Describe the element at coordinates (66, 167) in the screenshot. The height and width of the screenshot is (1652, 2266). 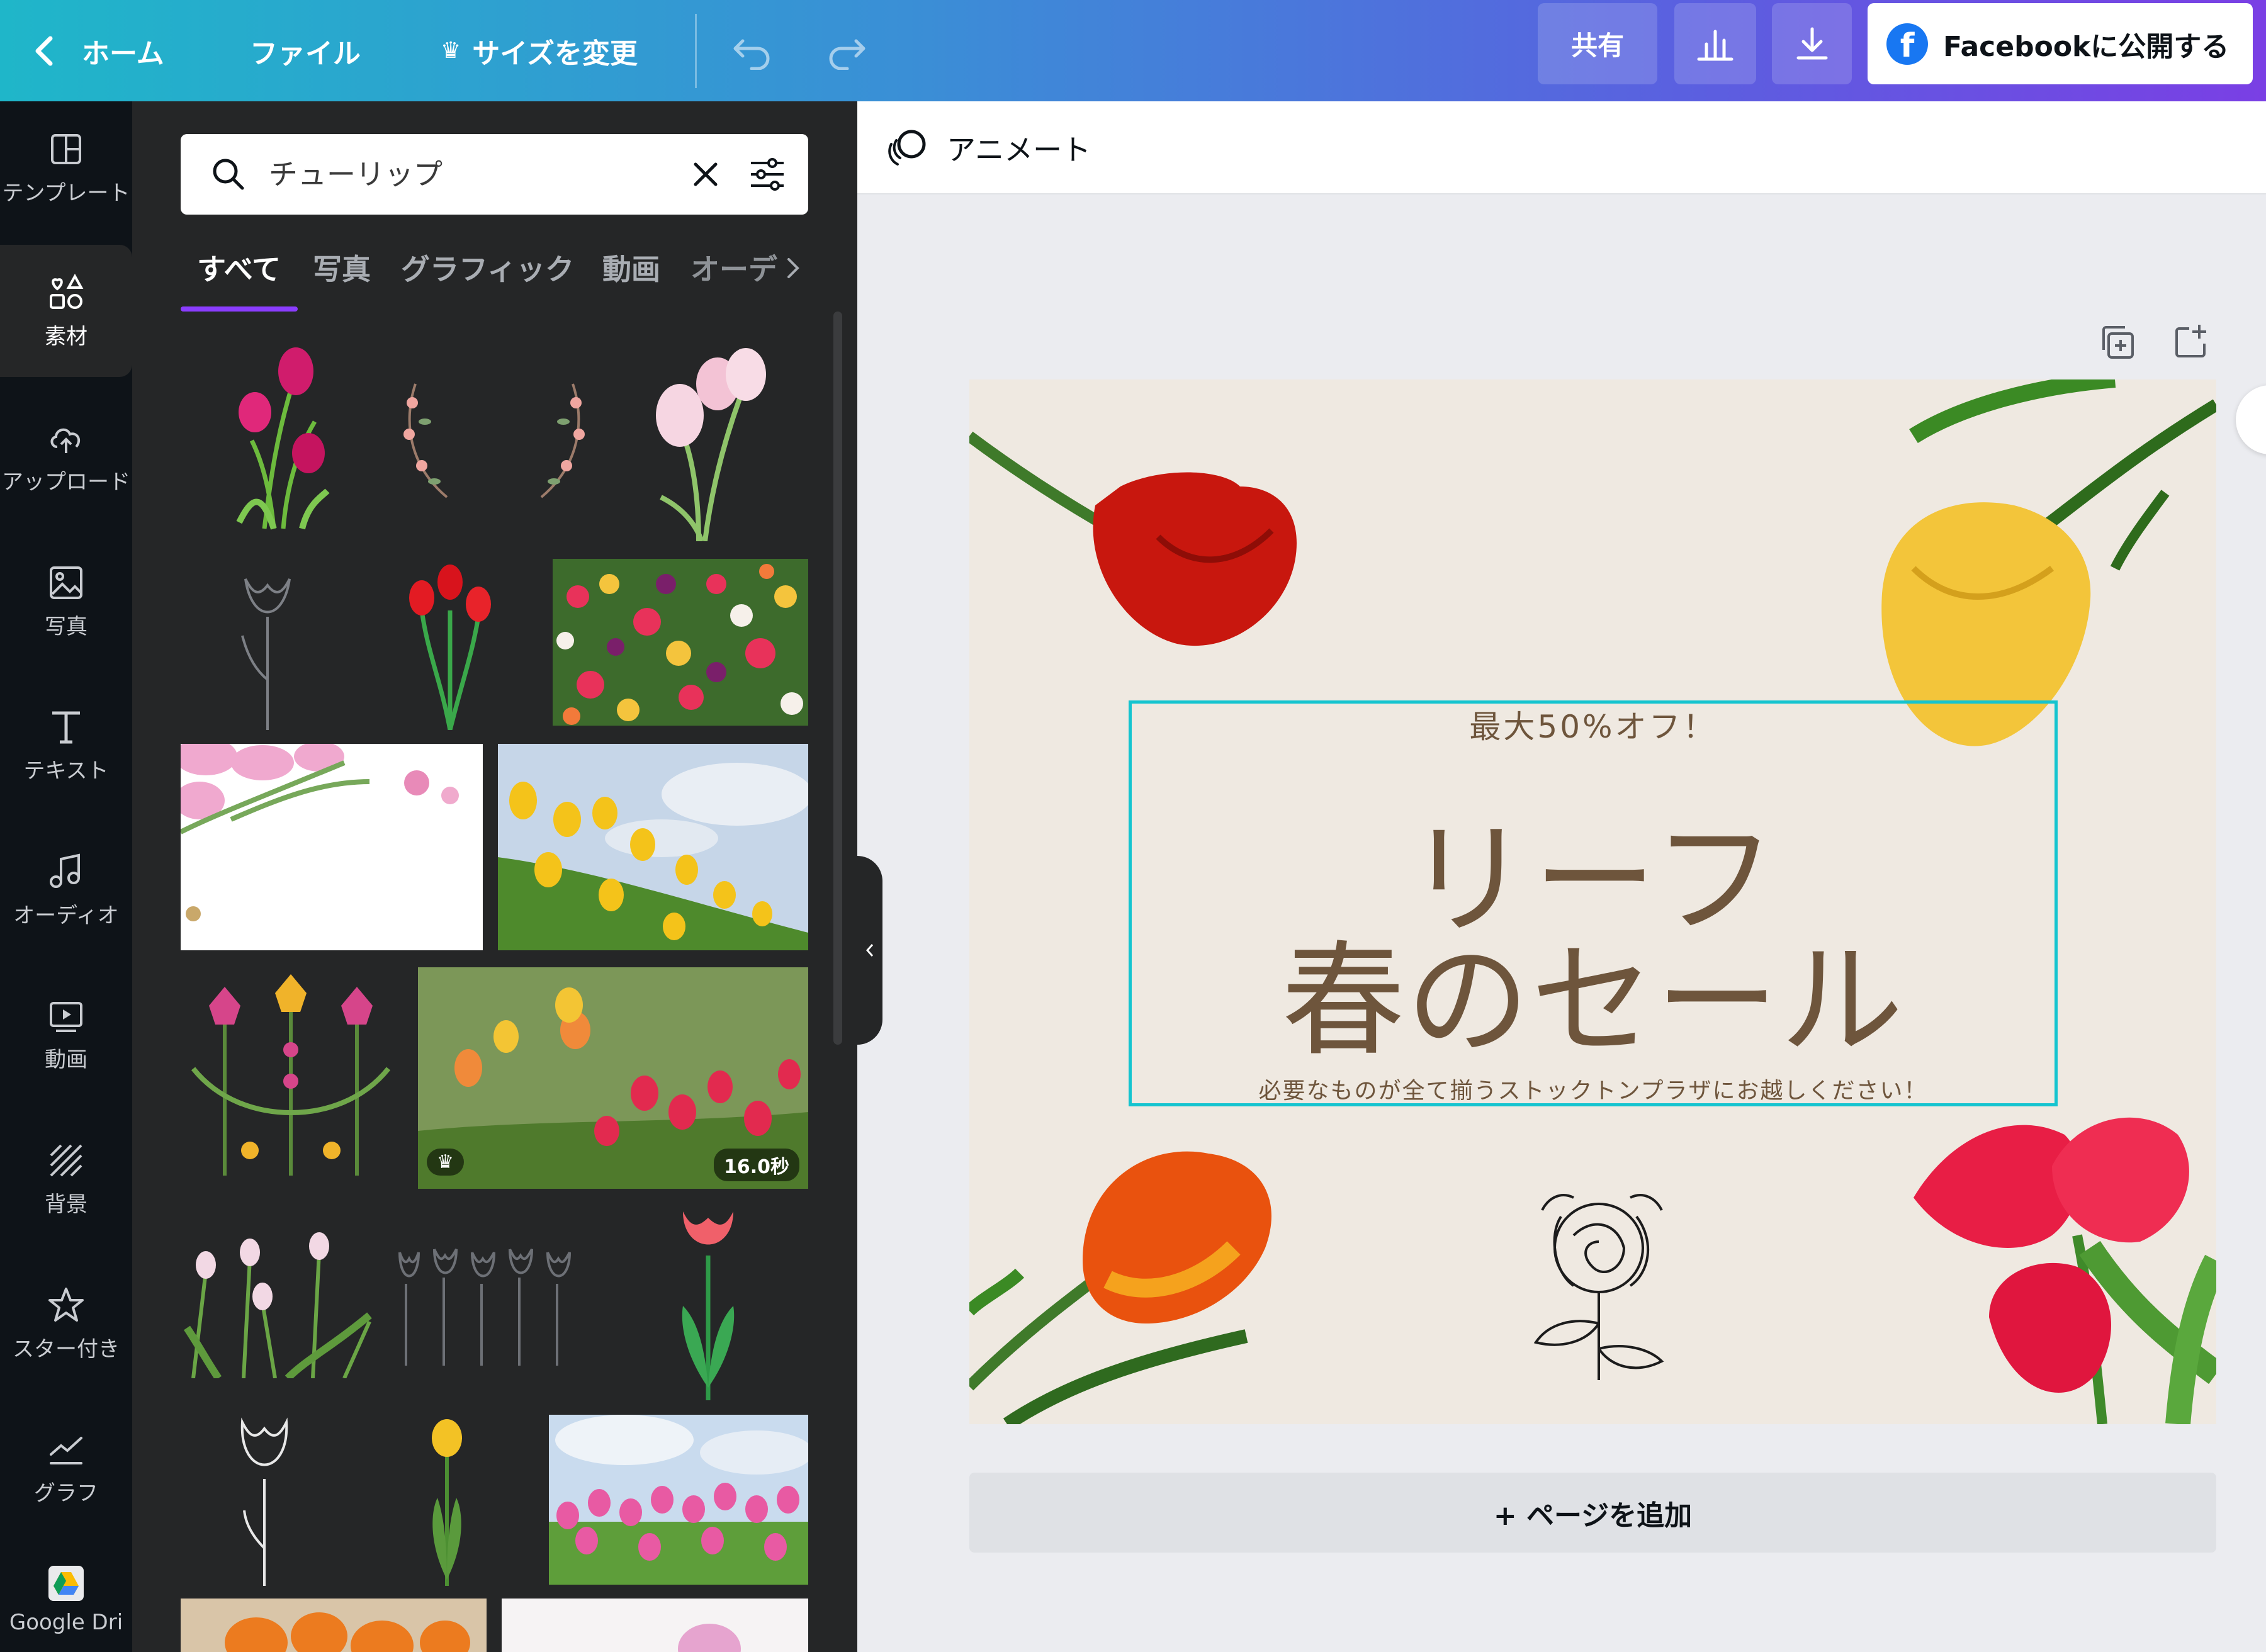
I see `nav-templates: テンプレート` at that location.